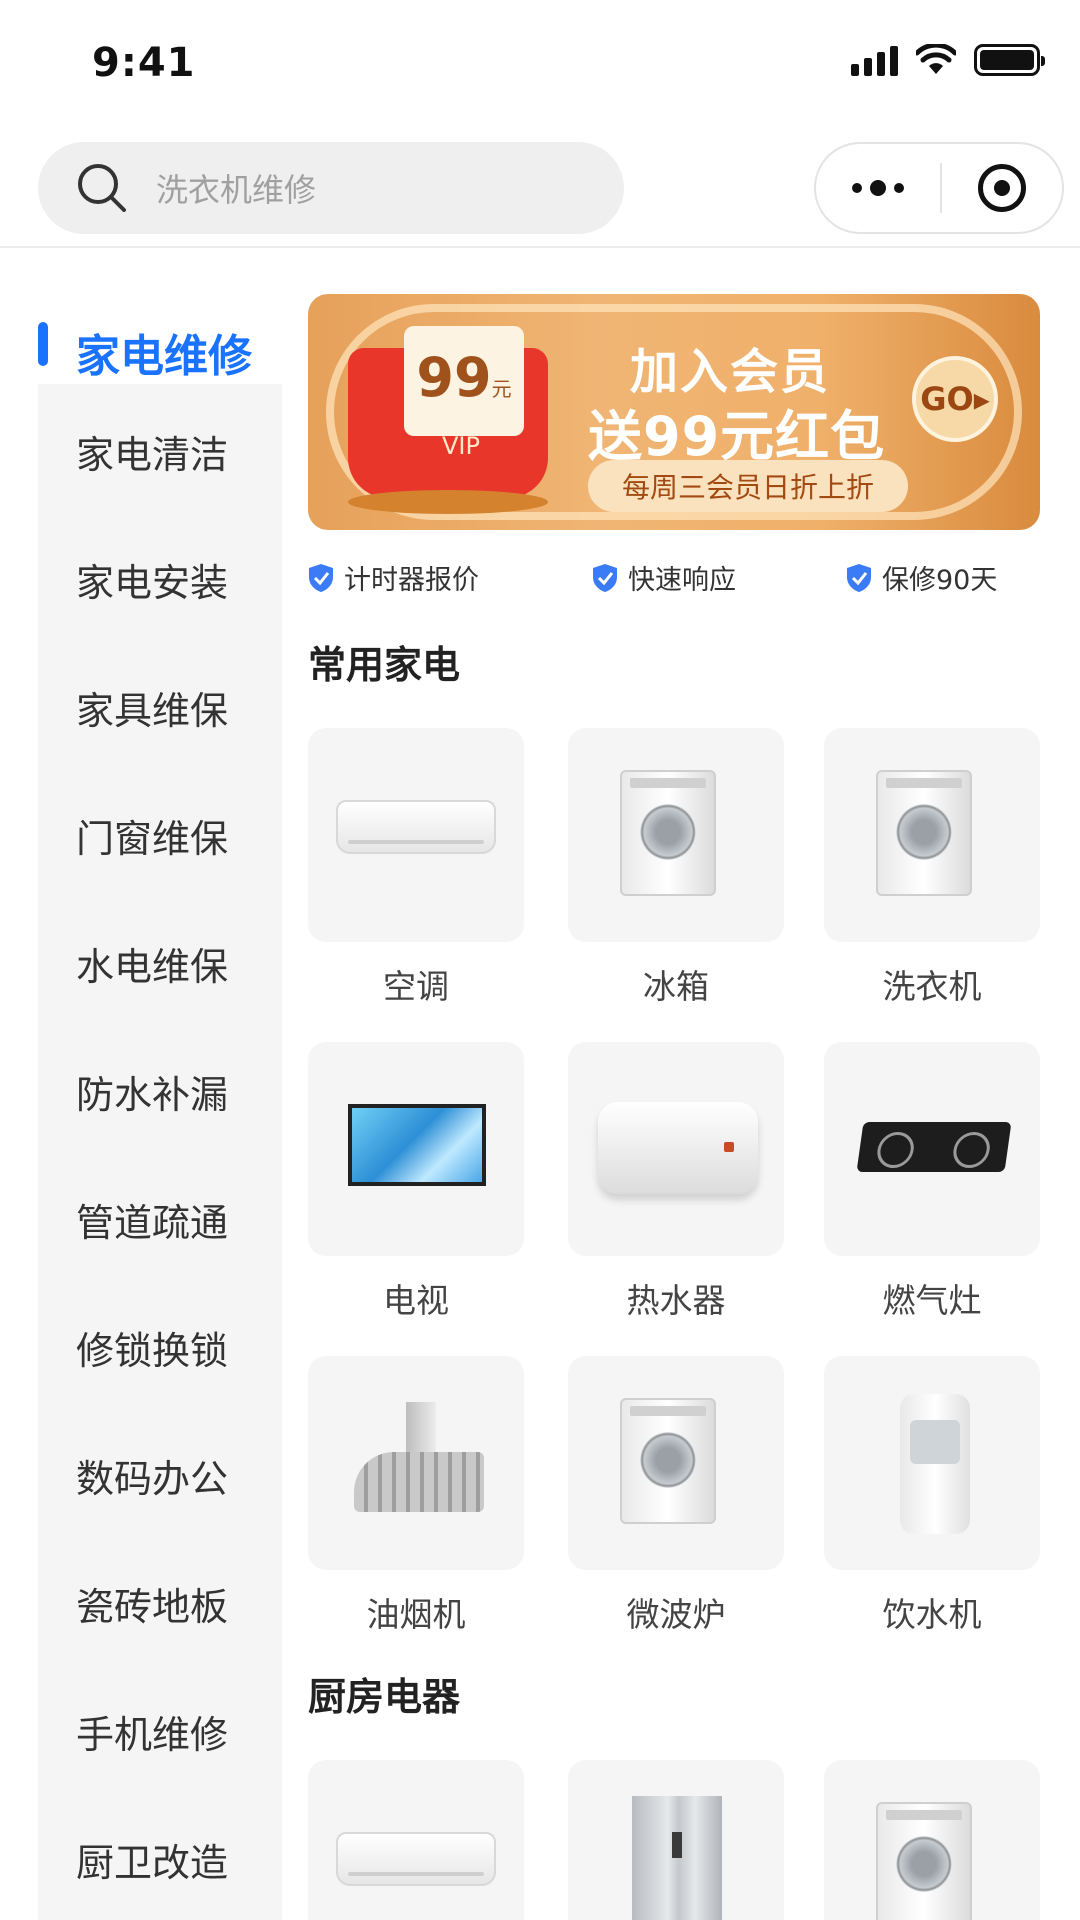 The height and width of the screenshot is (1920, 1080). Describe the element at coordinates (152, 835) in the screenshot. I see `sidebar-item: 门窗维保` at that location.